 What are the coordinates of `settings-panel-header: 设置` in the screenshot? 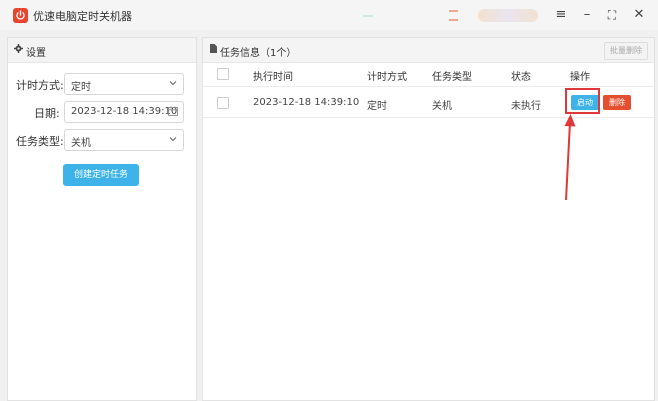 It's located at (102, 50).